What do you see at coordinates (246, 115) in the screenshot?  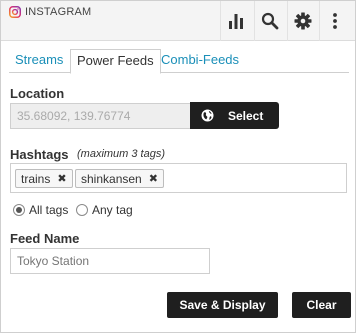 I see `select-button-label: Select` at bounding box center [246, 115].